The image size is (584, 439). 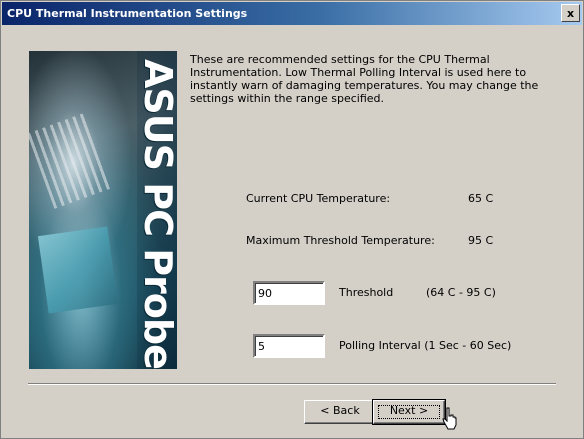 What do you see at coordinates (366, 292) in the screenshot?
I see `threshold-label: Threshold` at bounding box center [366, 292].